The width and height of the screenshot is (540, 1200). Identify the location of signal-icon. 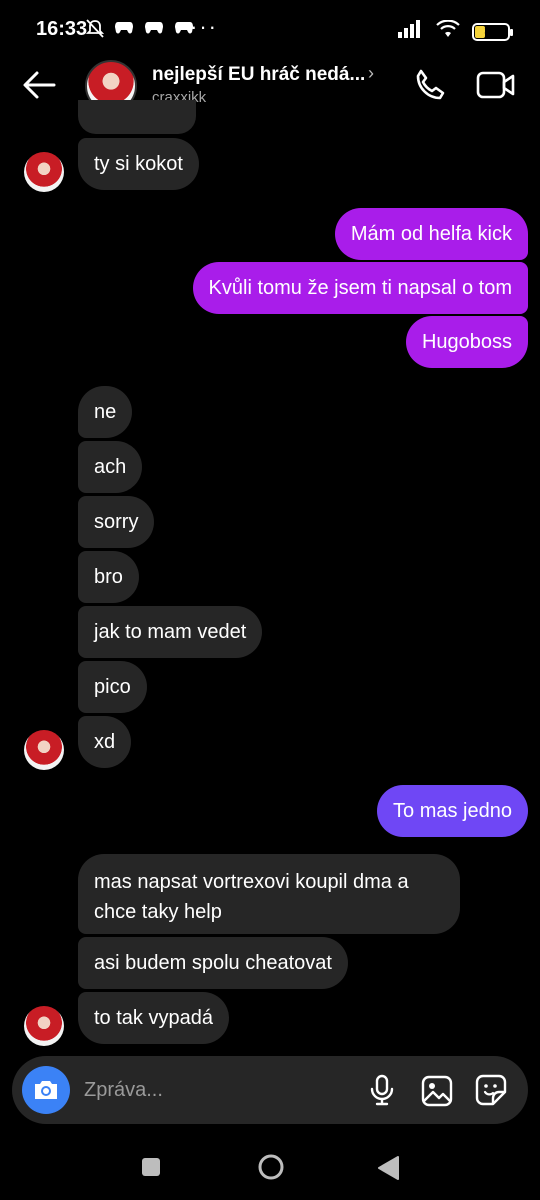
(411, 31).